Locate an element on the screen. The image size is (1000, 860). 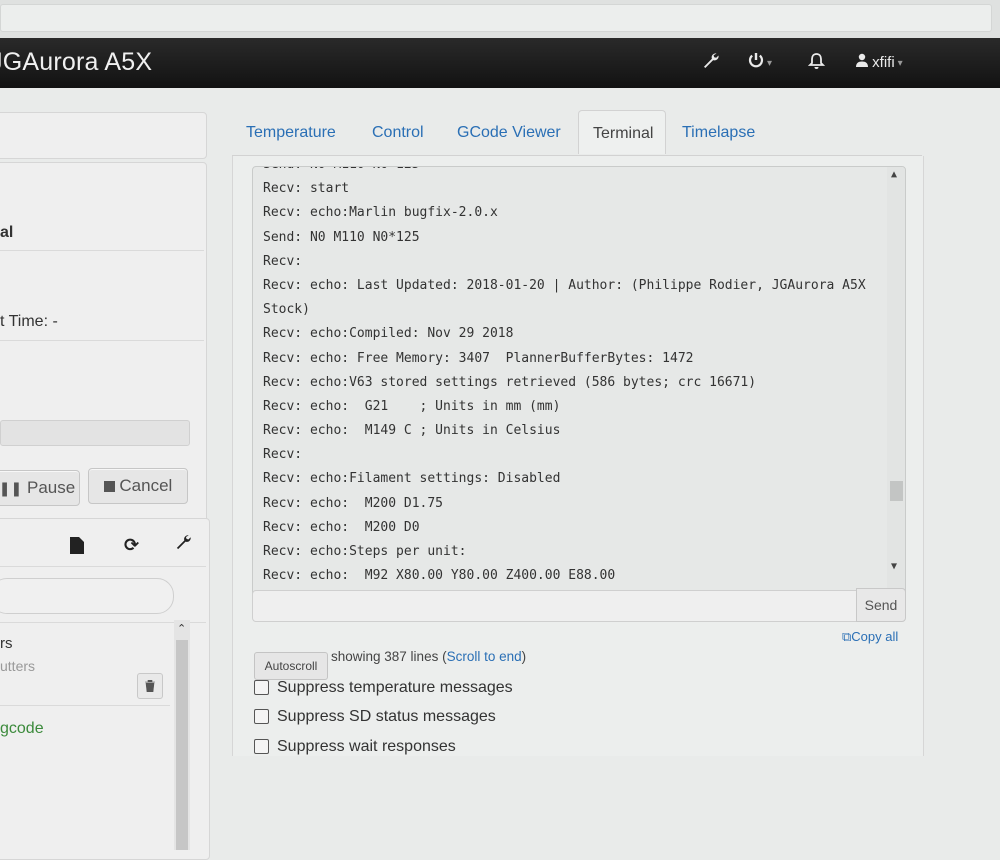
terminal-line: Recv: echo: G21 ; Units in mm (mm) is located at coordinates (412, 406).